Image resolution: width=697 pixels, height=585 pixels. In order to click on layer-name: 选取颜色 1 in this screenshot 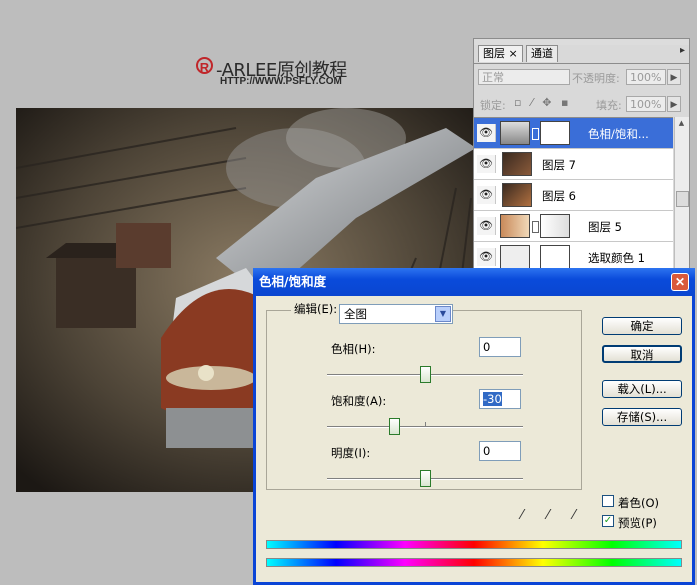, I will do `click(616, 258)`.